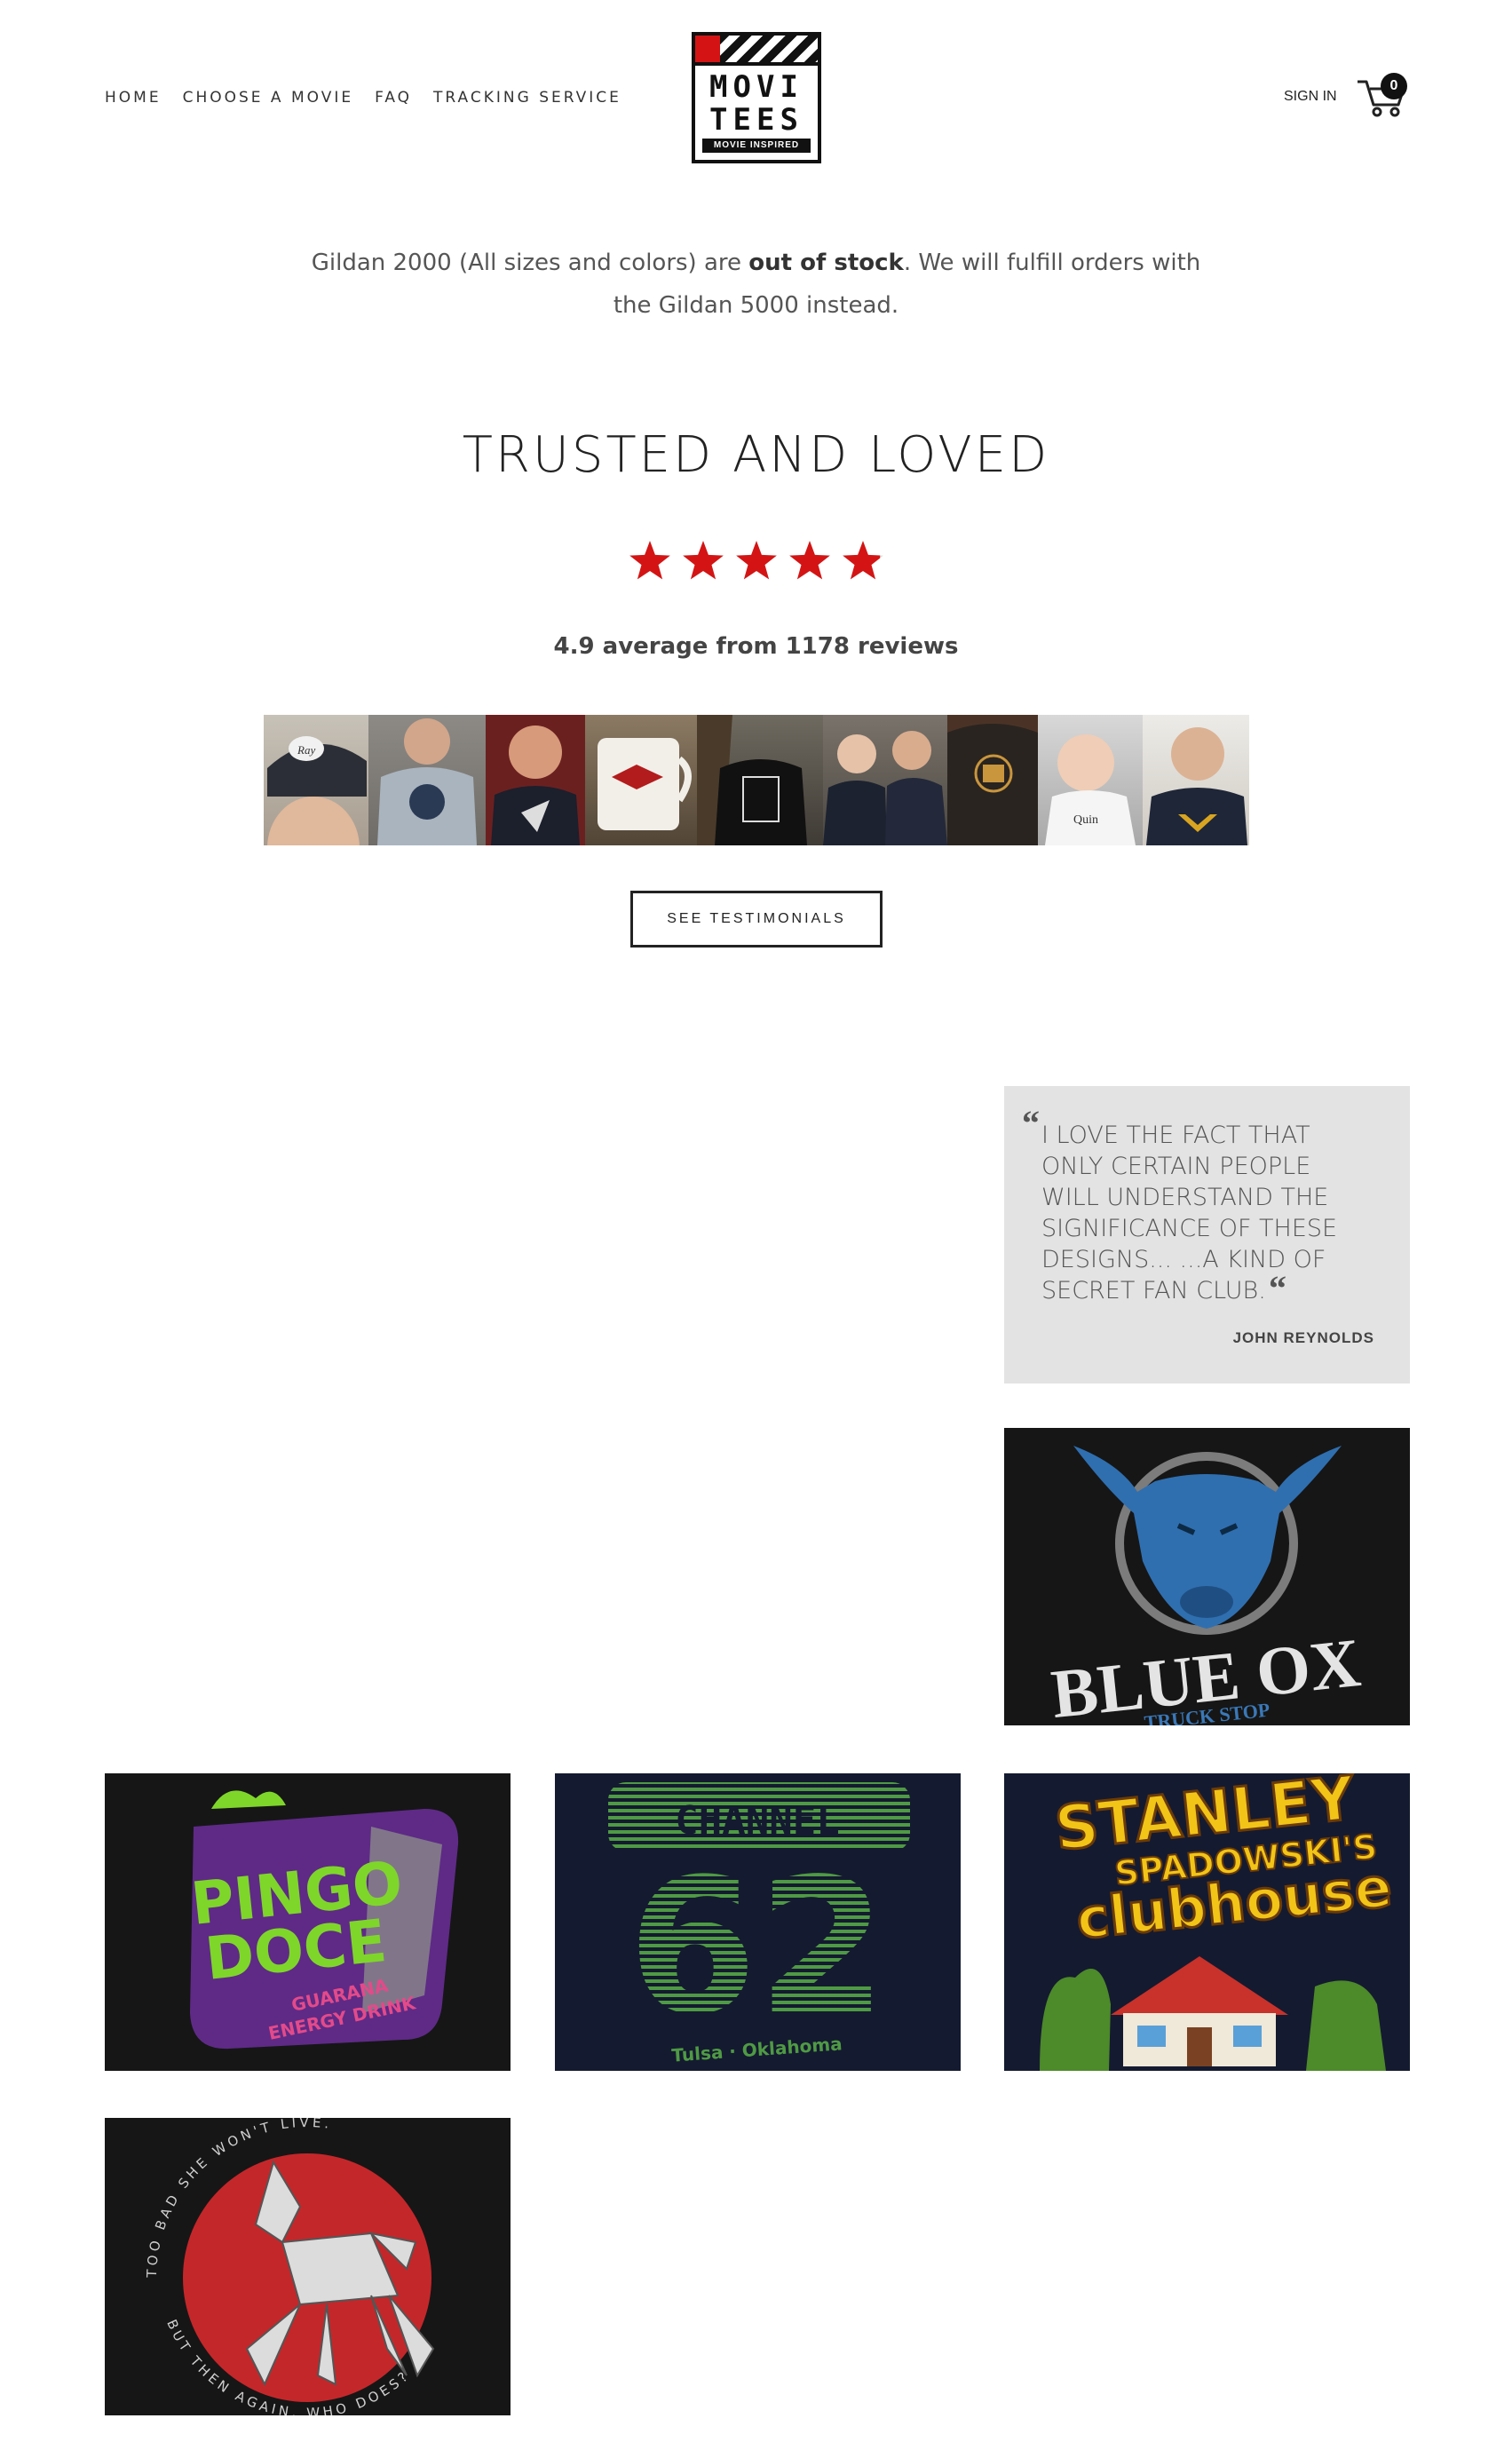 This screenshot has height=2458, width=1512. What do you see at coordinates (1031, 1123) in the screenshot?
I see `open-quote-icon: “` at bounding box center [1031, 1123].